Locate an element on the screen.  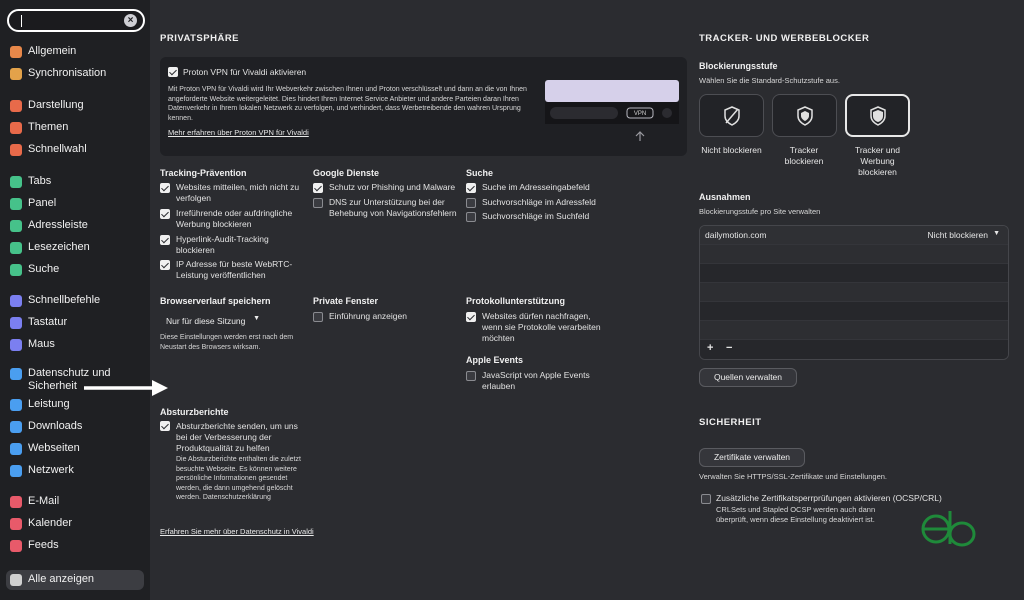
sidebar-item-themen: Themen is located at coordinates (39, 130).